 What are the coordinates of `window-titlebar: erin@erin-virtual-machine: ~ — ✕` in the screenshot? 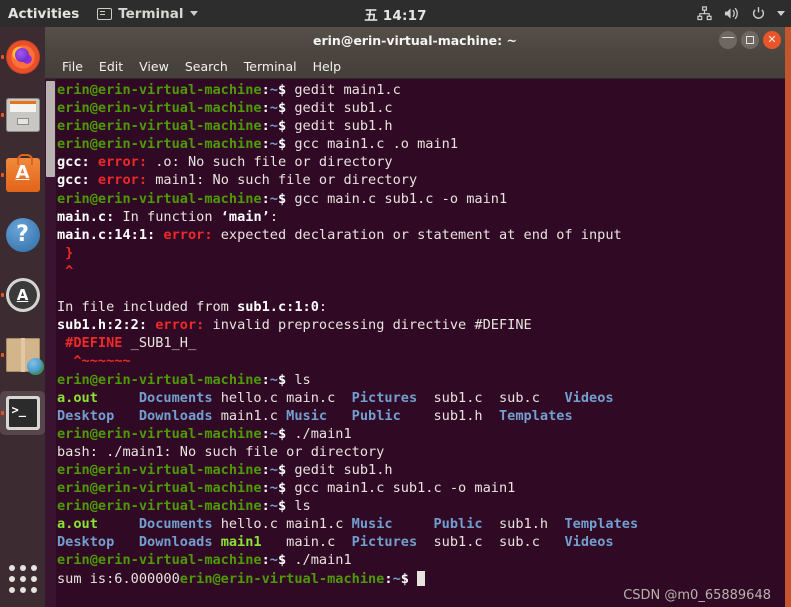 It's located at (415, 40).